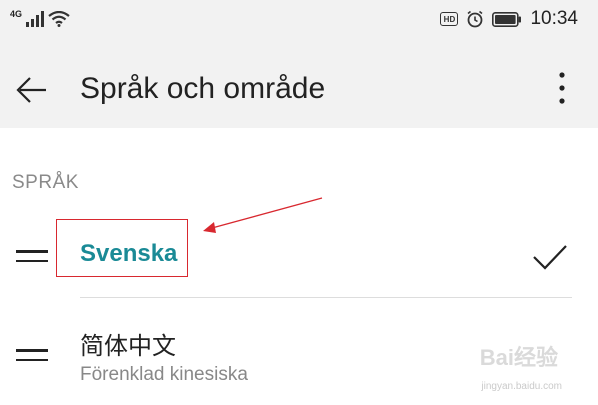  I want to click on page-title: Språk och område, so click(203, 88).